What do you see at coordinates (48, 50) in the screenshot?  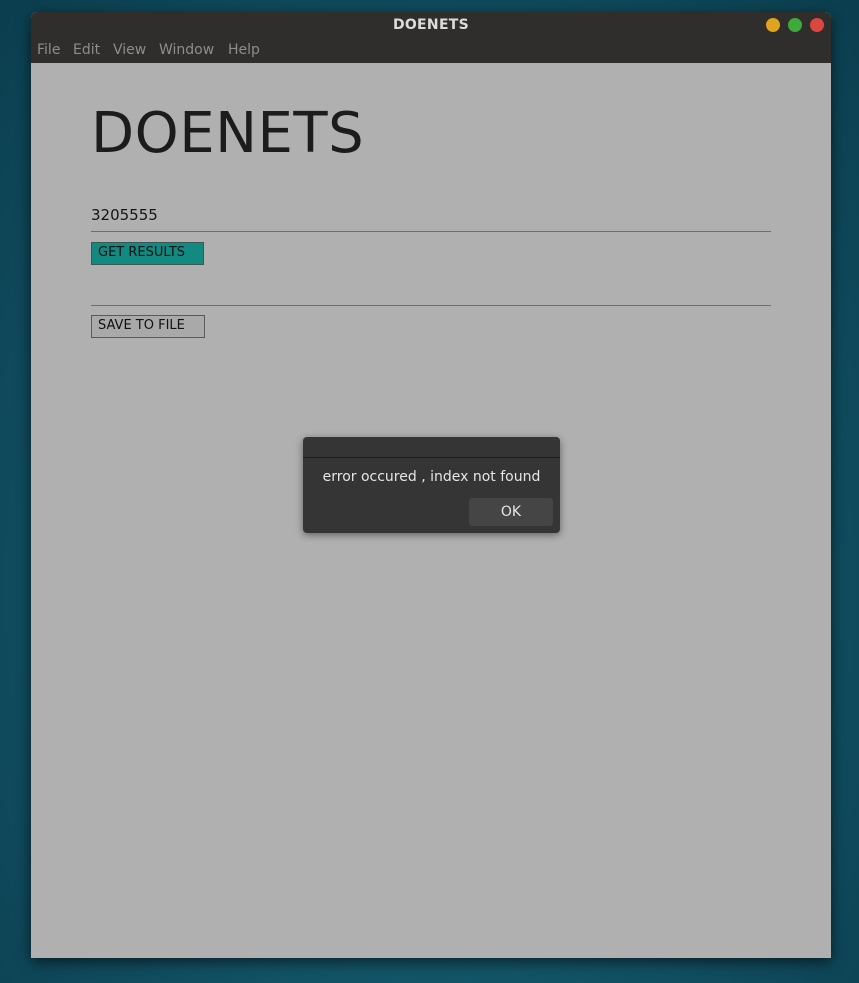 I see `menu-file: File` at bounding box center [48, 50].